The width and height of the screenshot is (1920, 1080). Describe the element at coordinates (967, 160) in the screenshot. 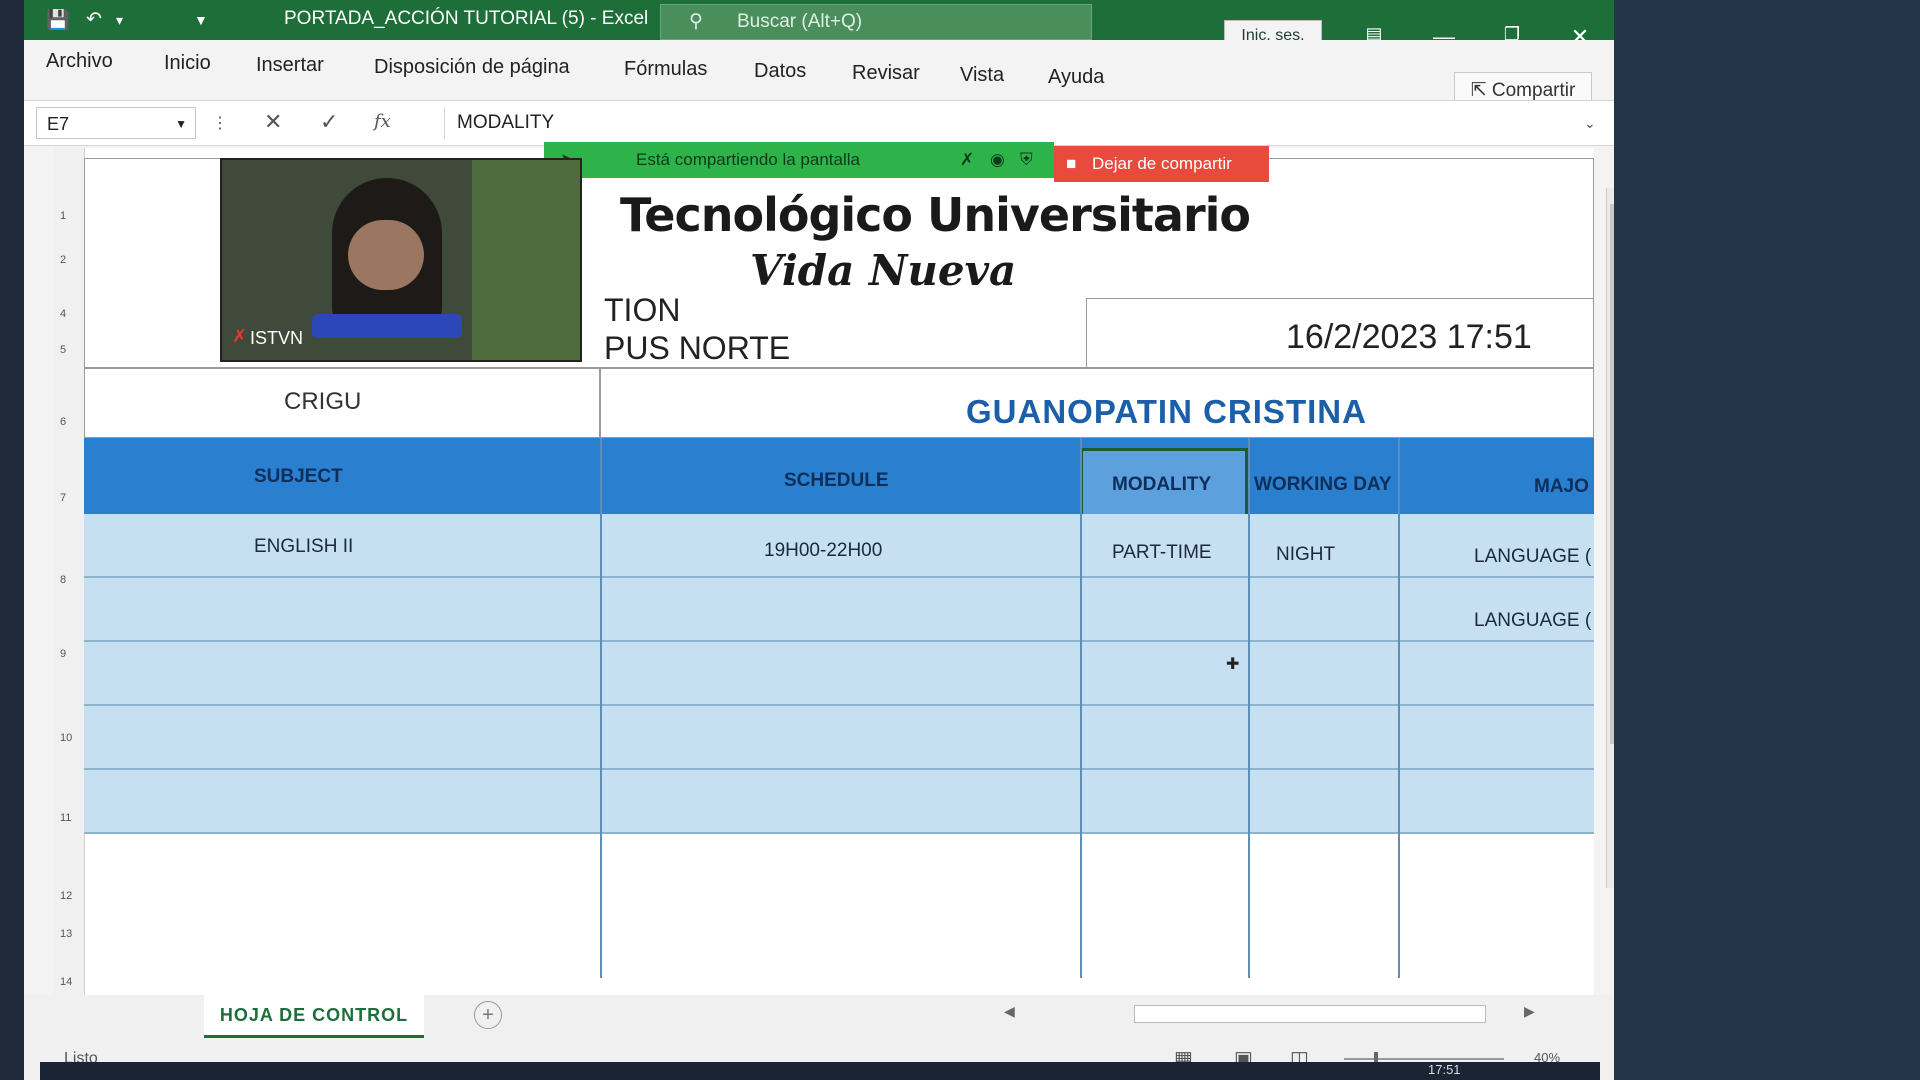

I see `mic-muted-icon: ✗` at that location.